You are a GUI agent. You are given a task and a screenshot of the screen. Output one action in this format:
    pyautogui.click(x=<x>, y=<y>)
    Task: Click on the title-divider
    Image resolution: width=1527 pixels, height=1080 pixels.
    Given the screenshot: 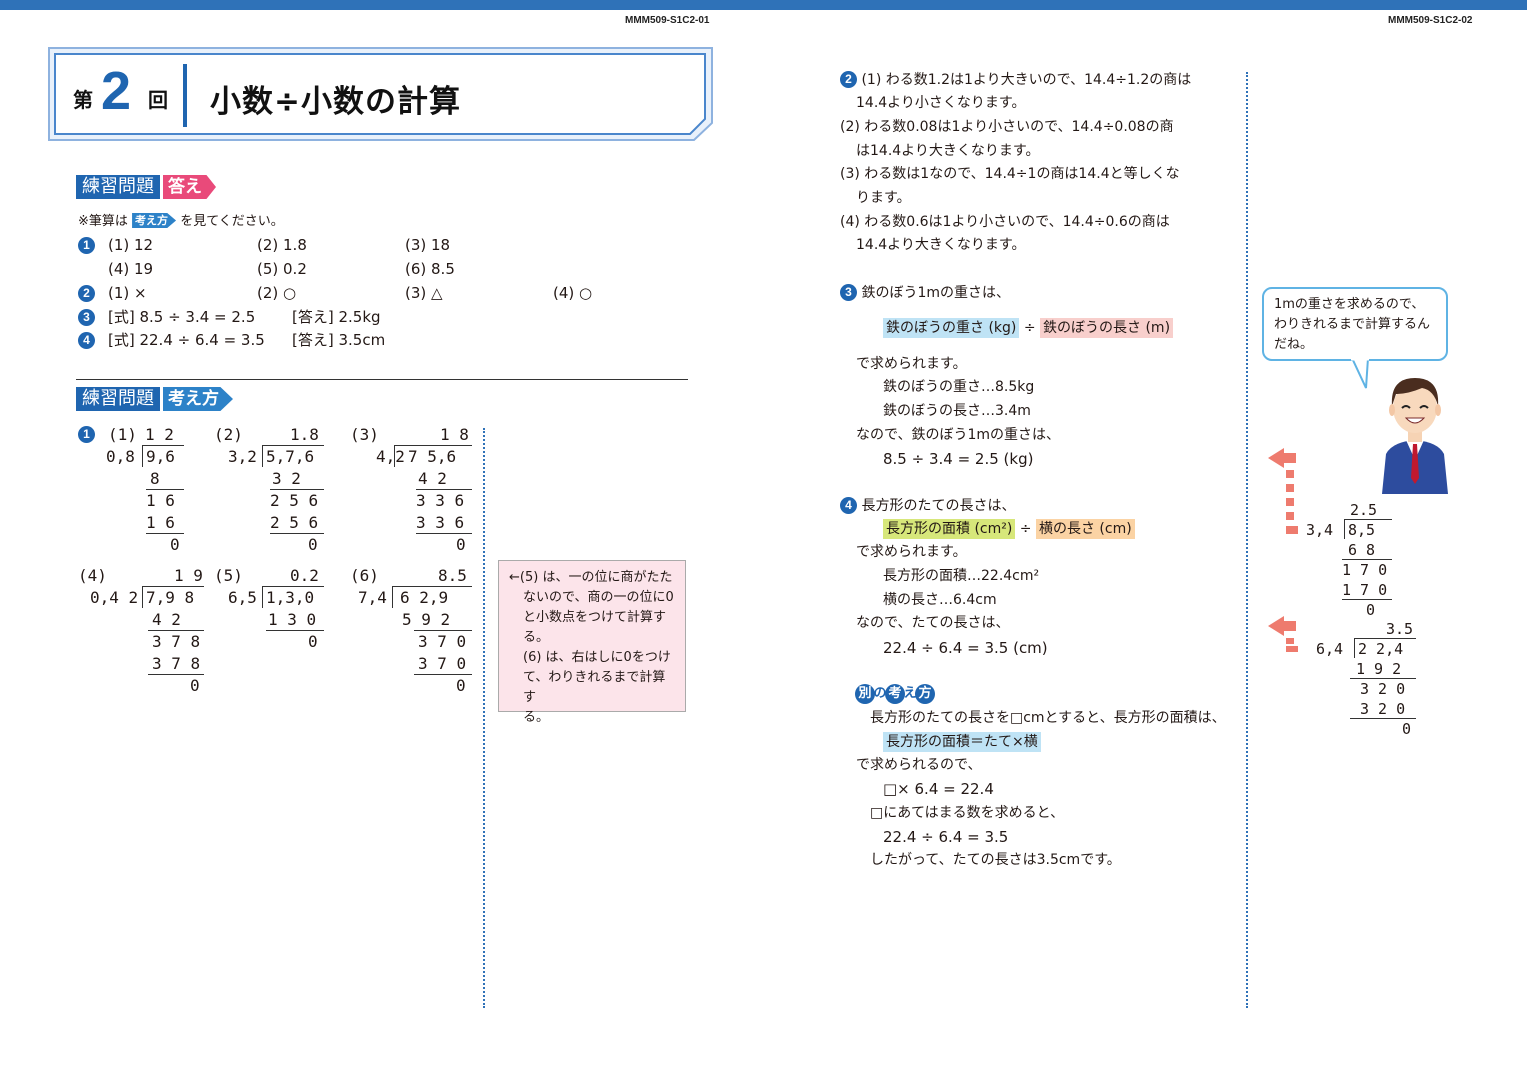 What is the action you would take?
    pyautogui.click(x=185, y=95)
    